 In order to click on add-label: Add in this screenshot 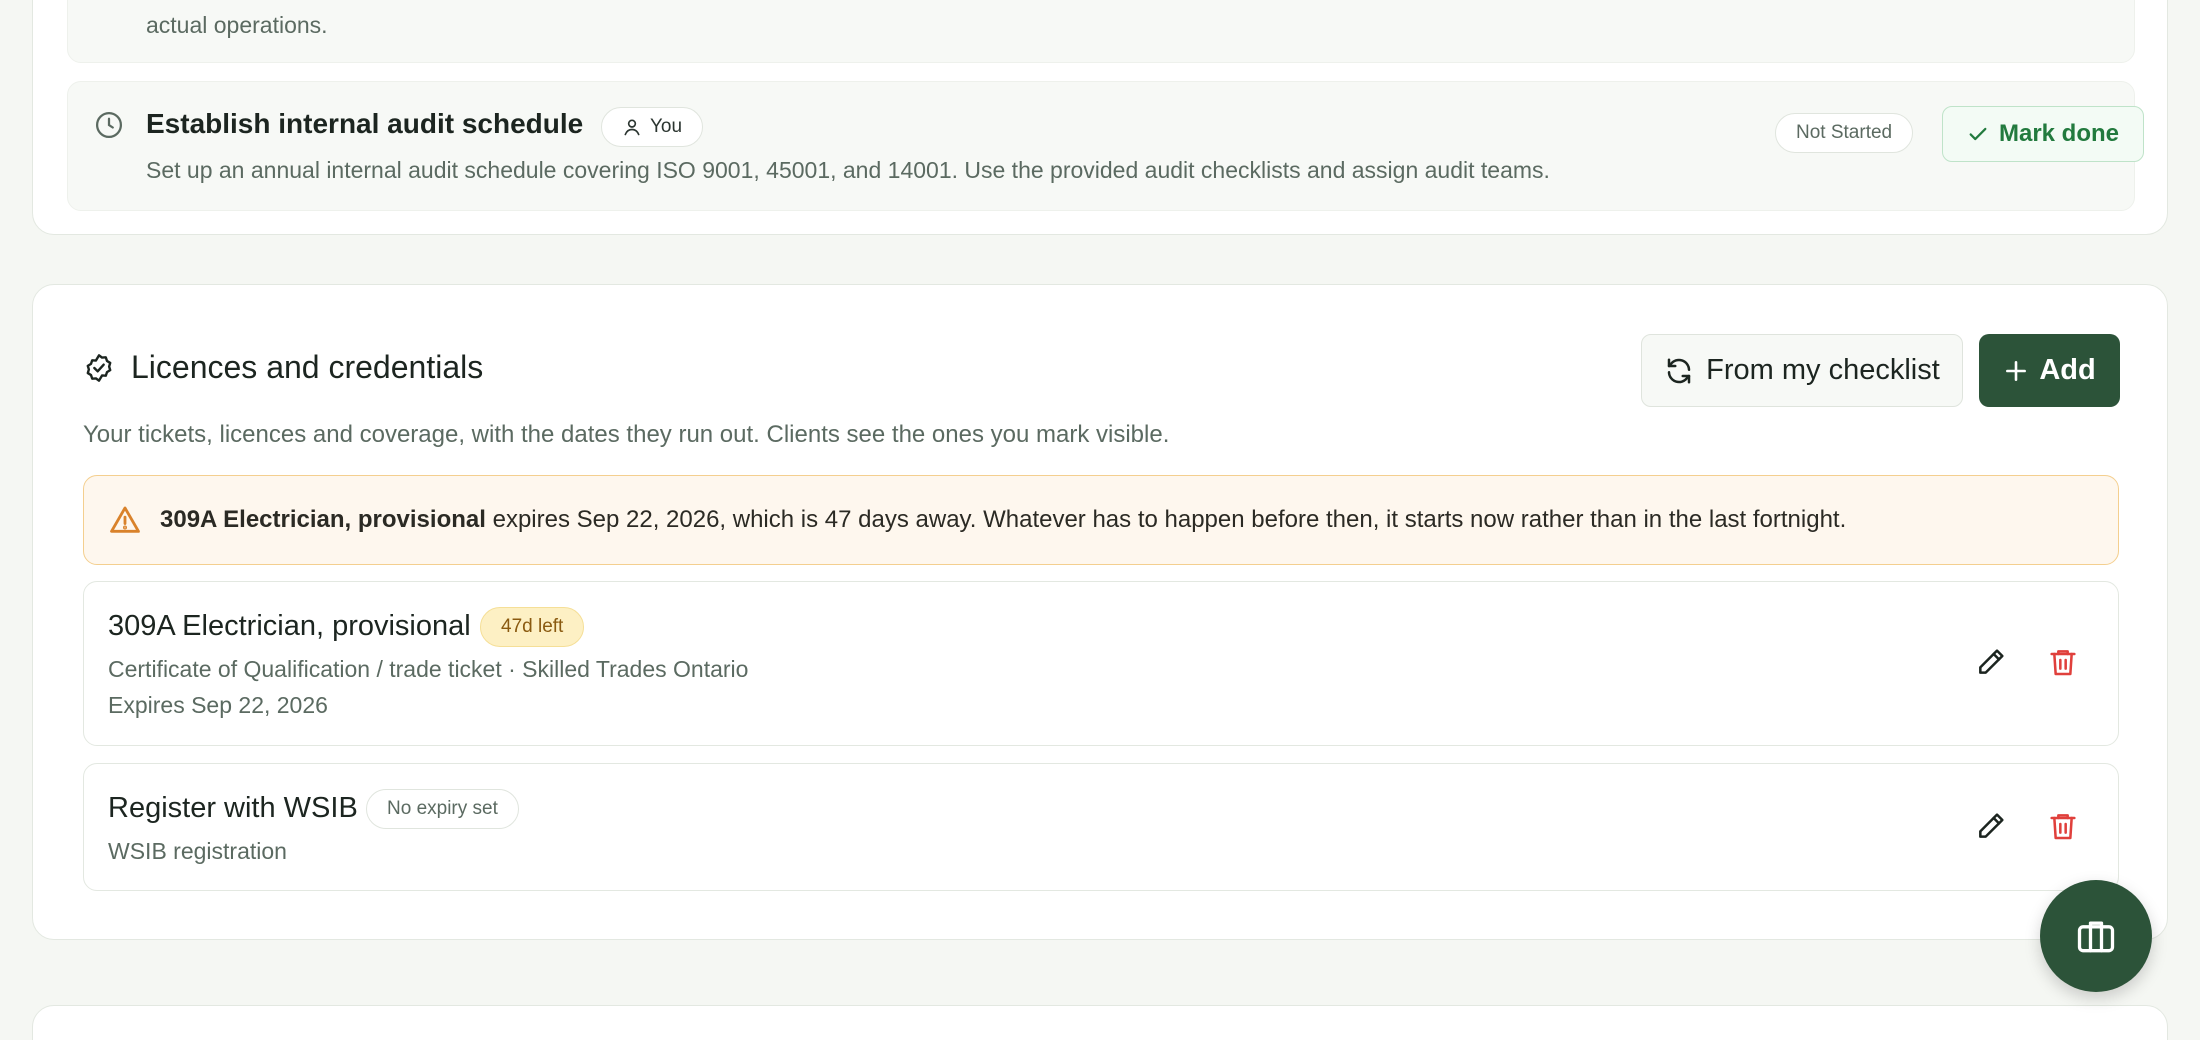, I will do `click(2067, 370)`.